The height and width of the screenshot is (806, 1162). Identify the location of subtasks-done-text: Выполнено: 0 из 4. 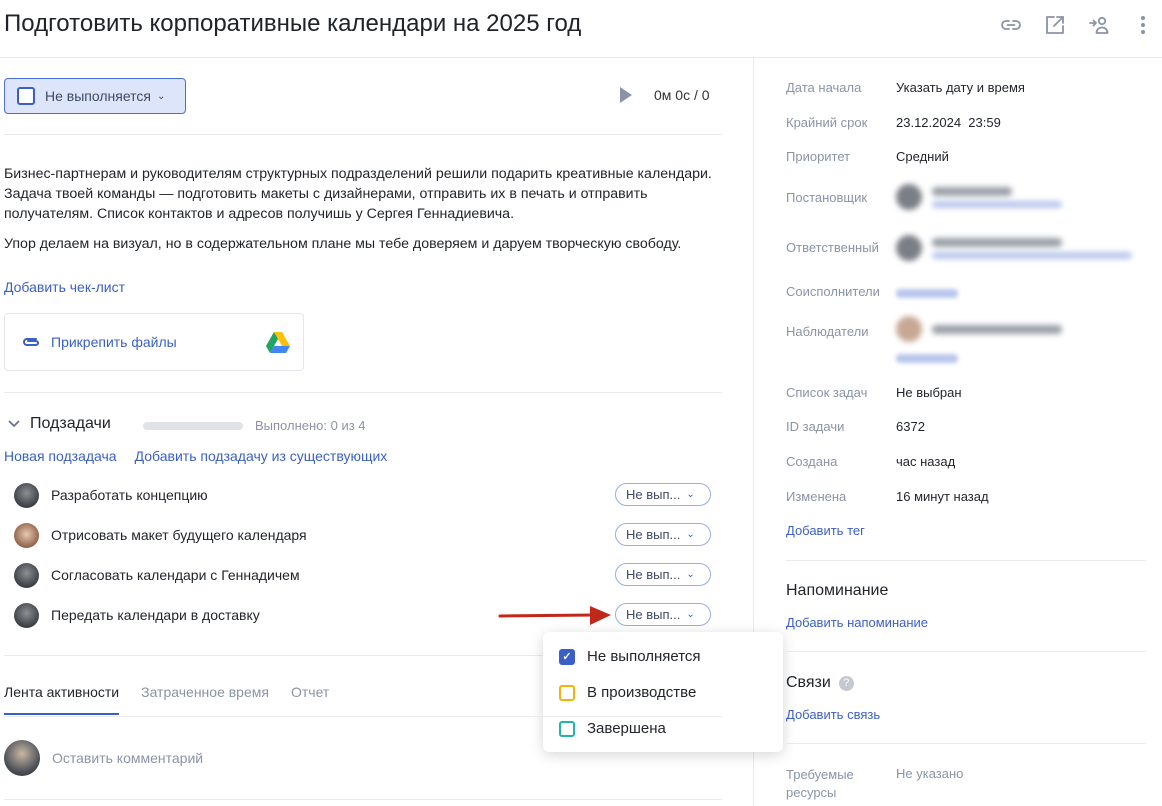
(310, 425).